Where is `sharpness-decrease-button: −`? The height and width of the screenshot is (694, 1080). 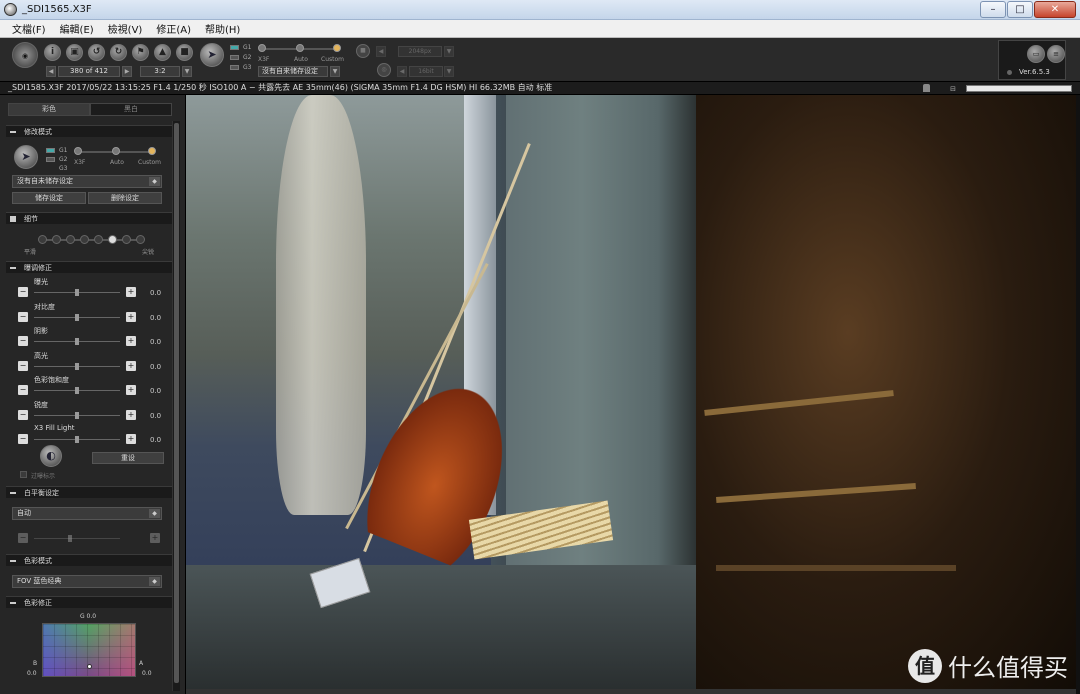 sharpness-decrease-button: − is located at coordinates (23, 415).